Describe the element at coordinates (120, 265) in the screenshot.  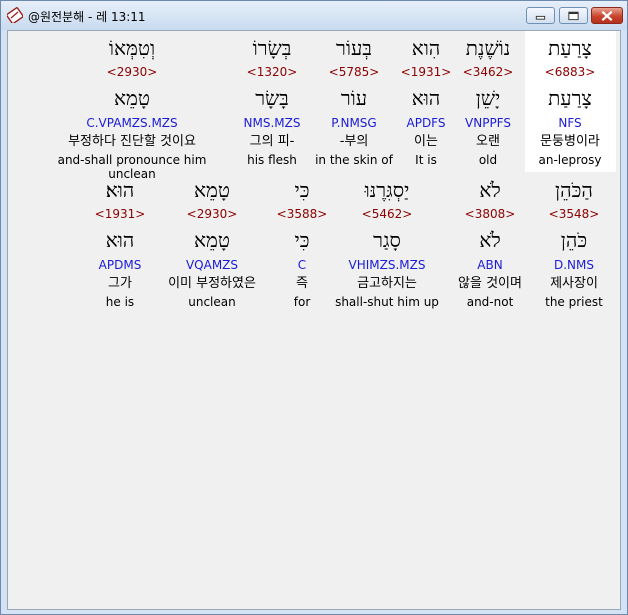
I see `morphology-code: APDMS` at that location.